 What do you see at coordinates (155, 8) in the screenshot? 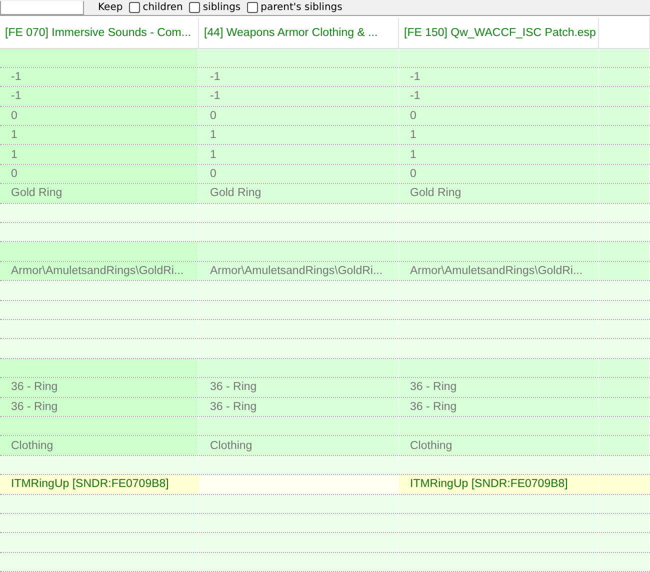
I see `keep-option-checkbox: children` at bounding box center [155, 8].